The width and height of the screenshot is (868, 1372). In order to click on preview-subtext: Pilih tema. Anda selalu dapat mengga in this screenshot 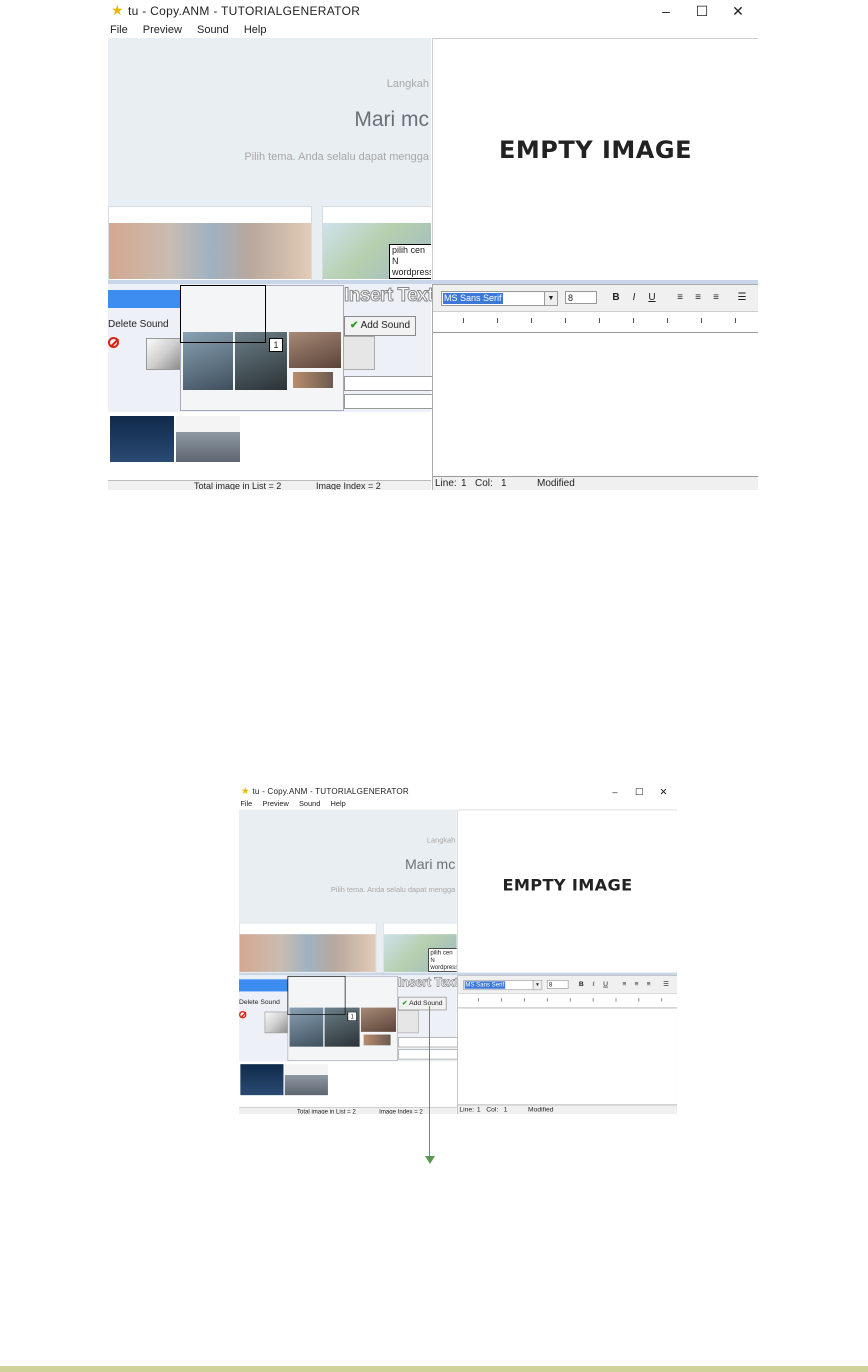, I will do `click(393, 889)`.